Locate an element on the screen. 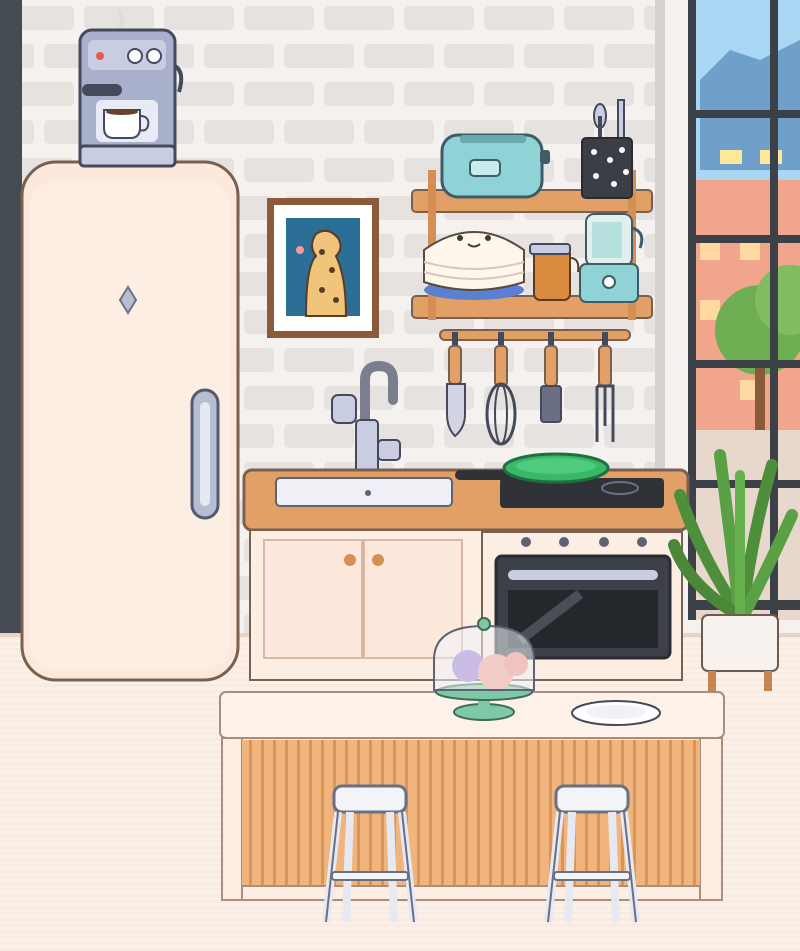 The width and height of the screenshot is (800, 951). picture-frame-icon is located at coordinates (323, 268).